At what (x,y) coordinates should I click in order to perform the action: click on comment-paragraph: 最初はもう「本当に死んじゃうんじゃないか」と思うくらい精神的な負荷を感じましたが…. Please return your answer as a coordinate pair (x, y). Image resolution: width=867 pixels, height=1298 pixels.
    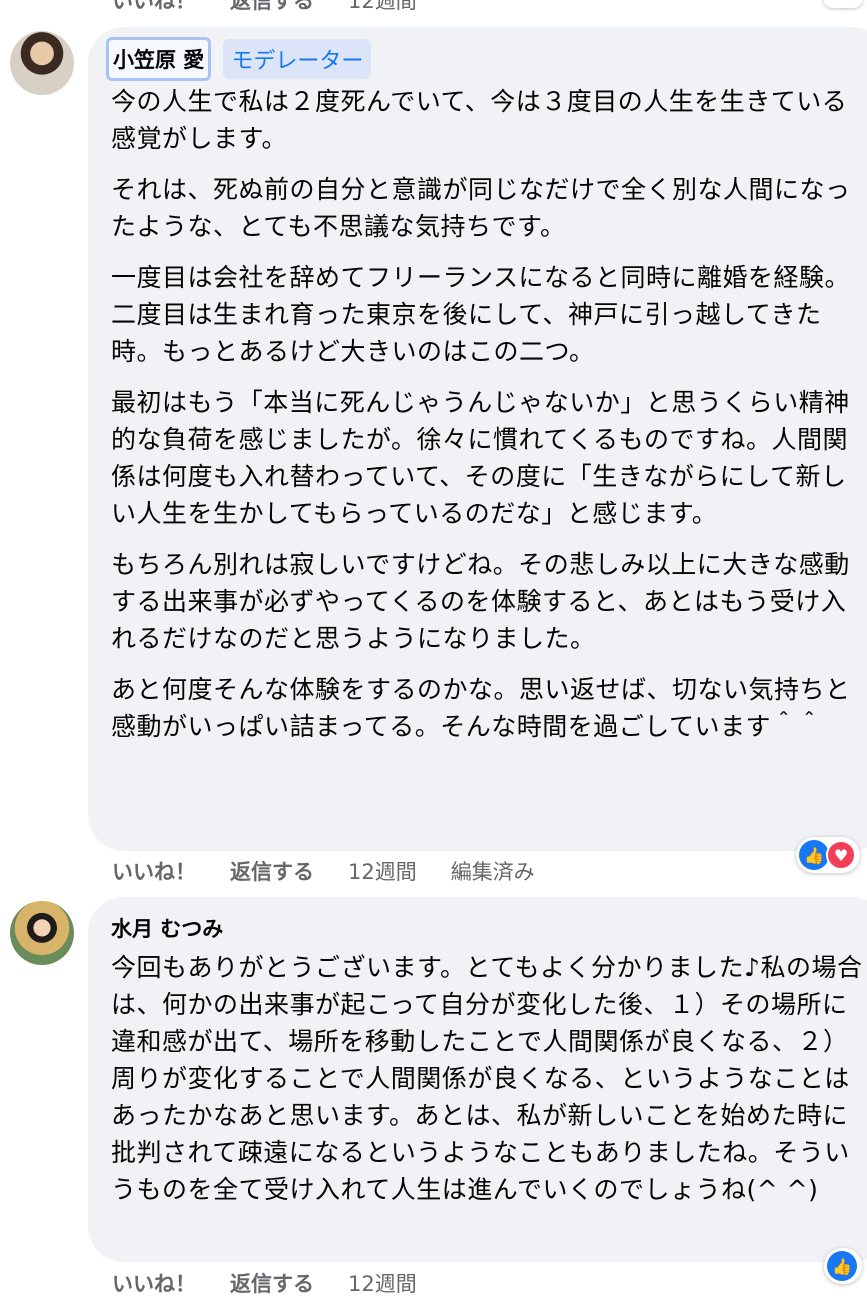
    Looking at the image, I should click on (480, 458).